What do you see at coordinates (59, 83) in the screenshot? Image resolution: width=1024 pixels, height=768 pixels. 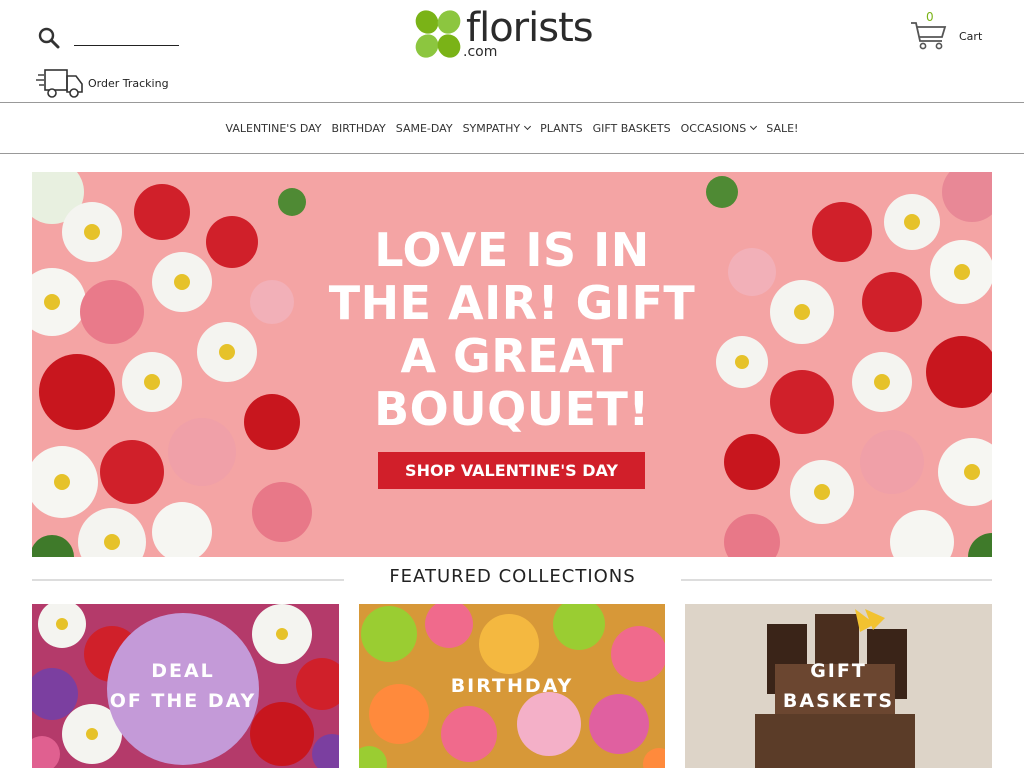 I see `delivery-truck-icon` at bounding box center [59, 83].